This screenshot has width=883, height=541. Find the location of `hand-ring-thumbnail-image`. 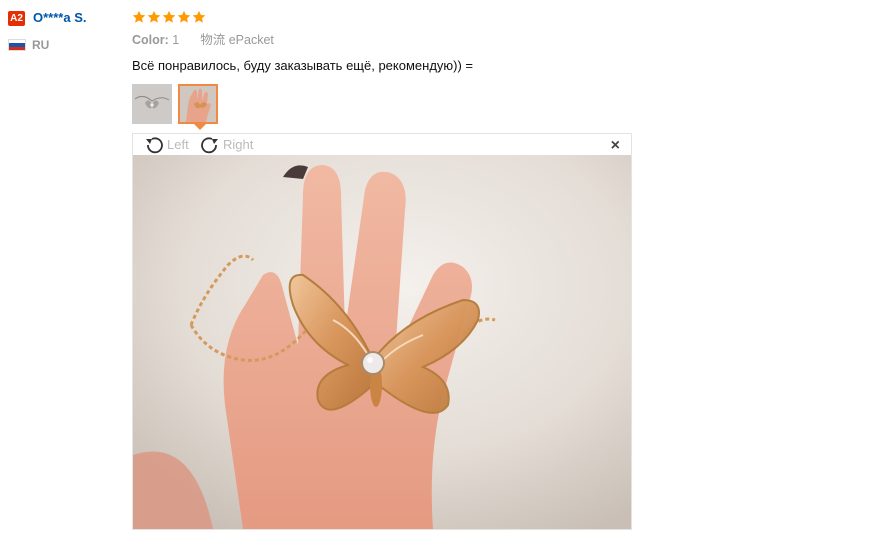

hand-ring-thumbnail-image is located at coordinates (198, 104).